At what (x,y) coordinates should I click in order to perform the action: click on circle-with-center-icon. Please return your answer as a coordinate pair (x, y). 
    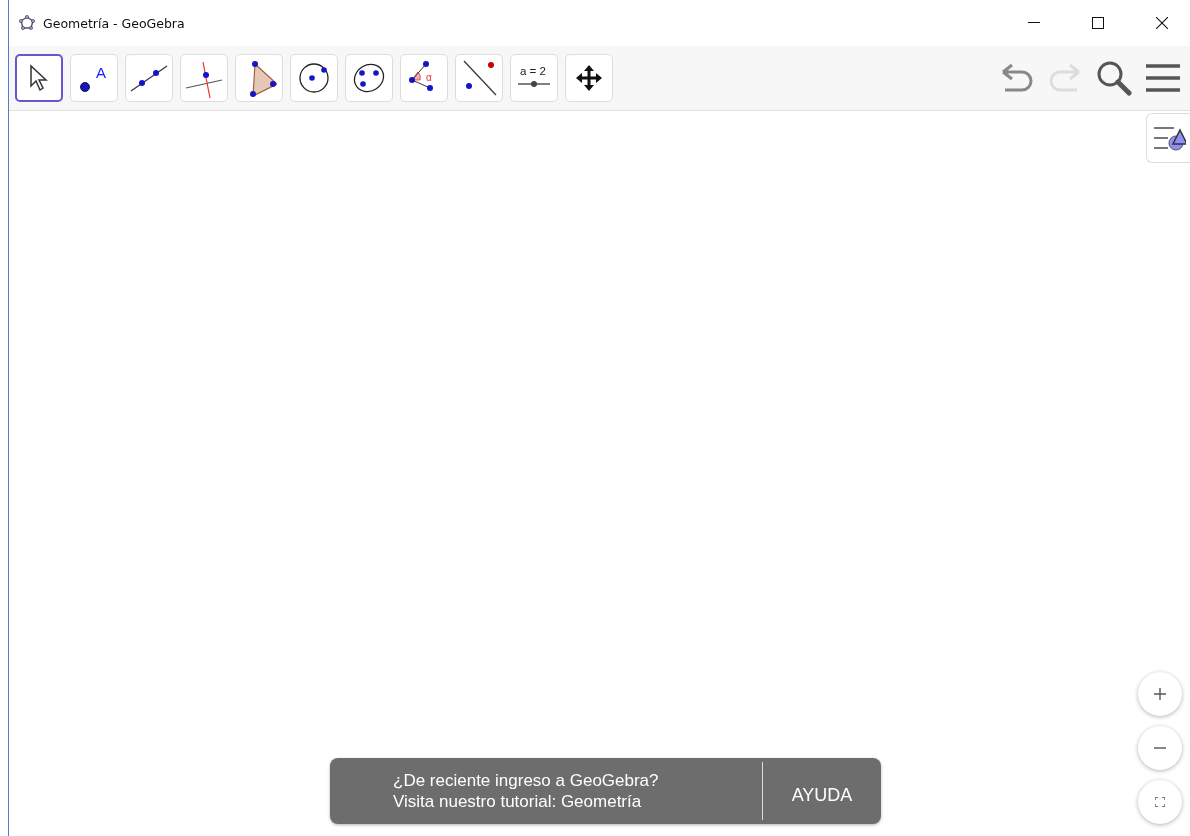
    Looking at the image, I should click on (314, 78).